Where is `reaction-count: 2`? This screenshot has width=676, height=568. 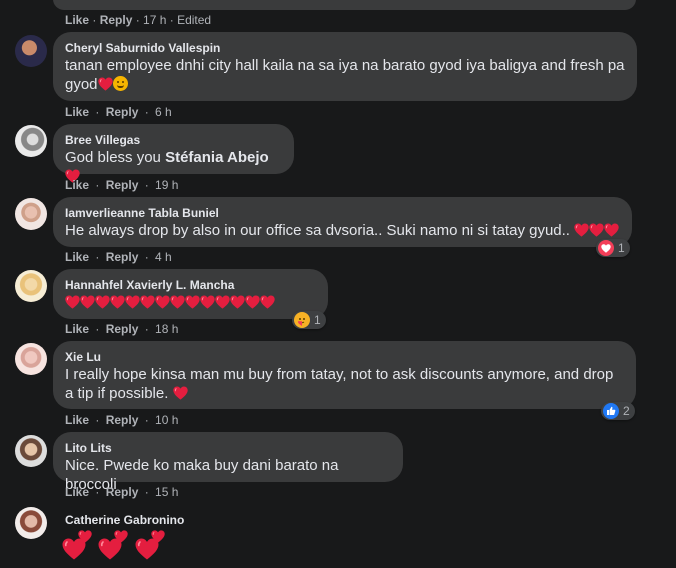
reaction-count: 2 is located at coordinates (626, 411).